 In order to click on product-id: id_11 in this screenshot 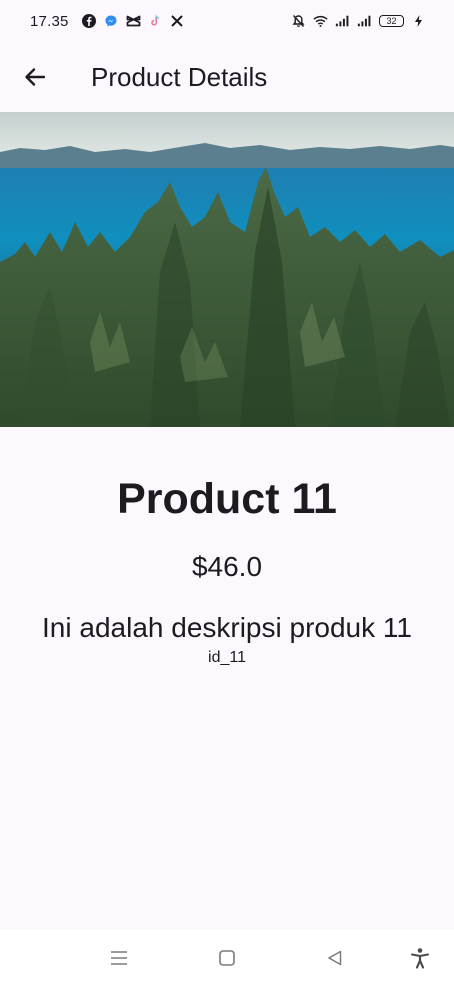, I will do `click(227, 657)`.